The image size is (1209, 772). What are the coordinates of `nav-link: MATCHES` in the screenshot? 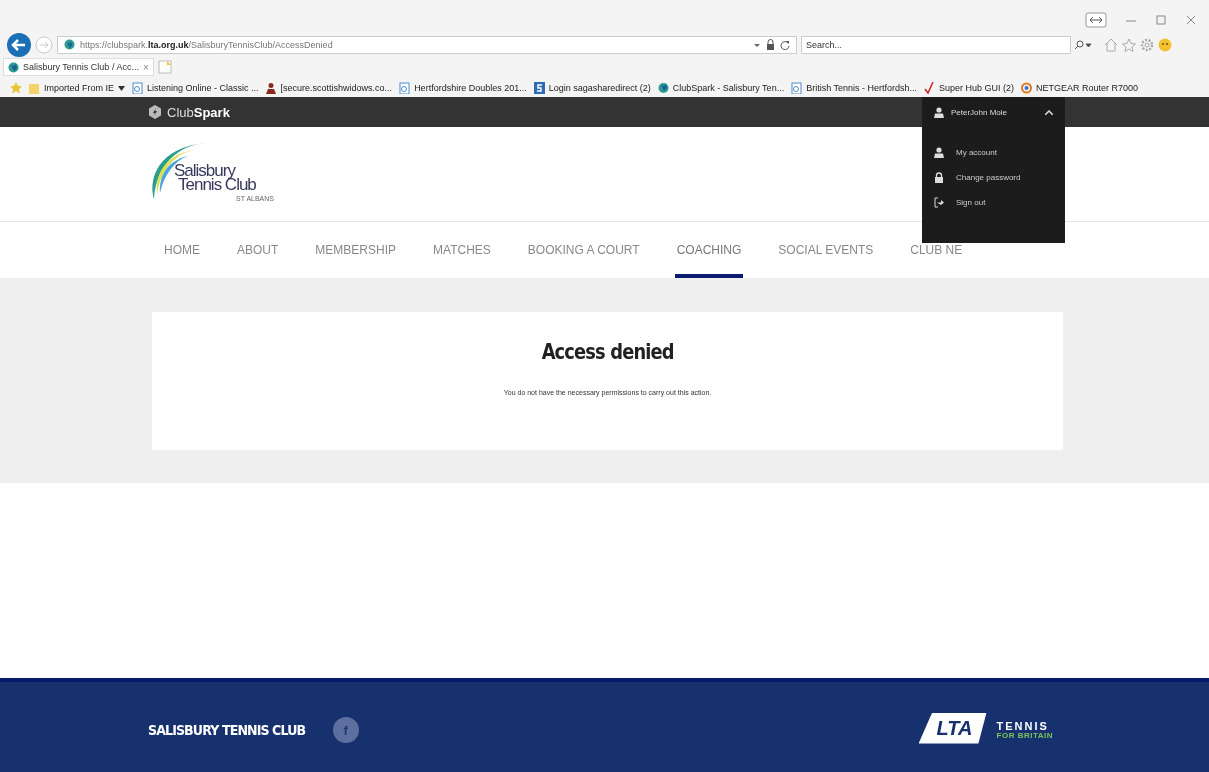 It's located at (462, 250).